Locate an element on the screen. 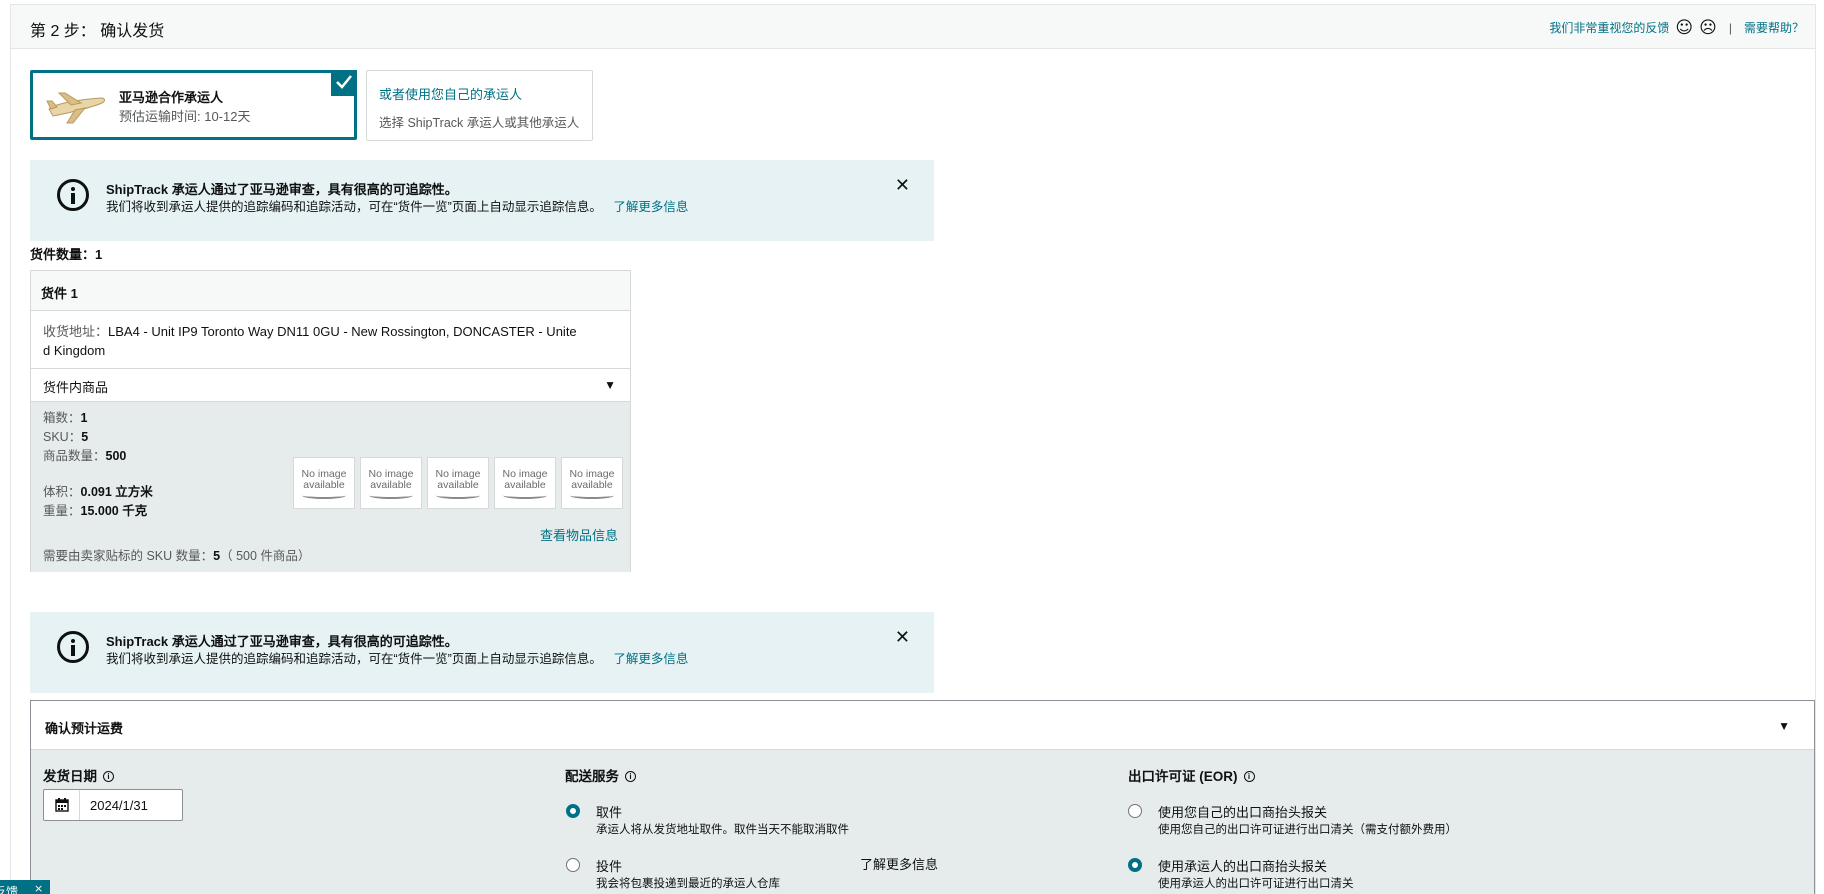  sad-face-icon: ☹ is located at coordinates (1708, 27).